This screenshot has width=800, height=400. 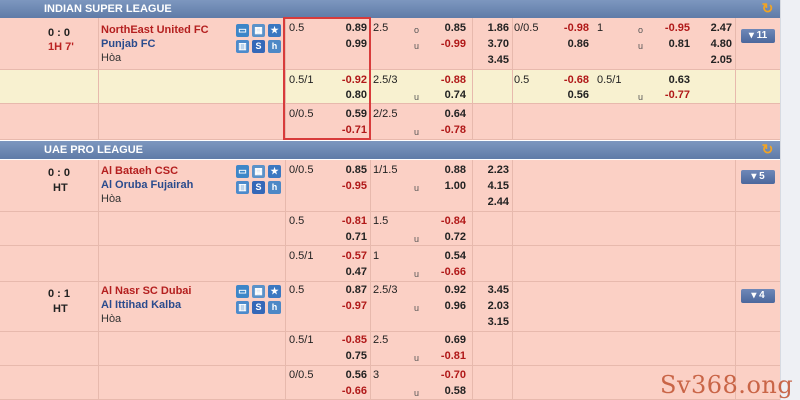 What do you see at coordinates (758, 296) in the screenshot?
I see `more-markets-button: ▾ 4` at bounding box center [758, 296].